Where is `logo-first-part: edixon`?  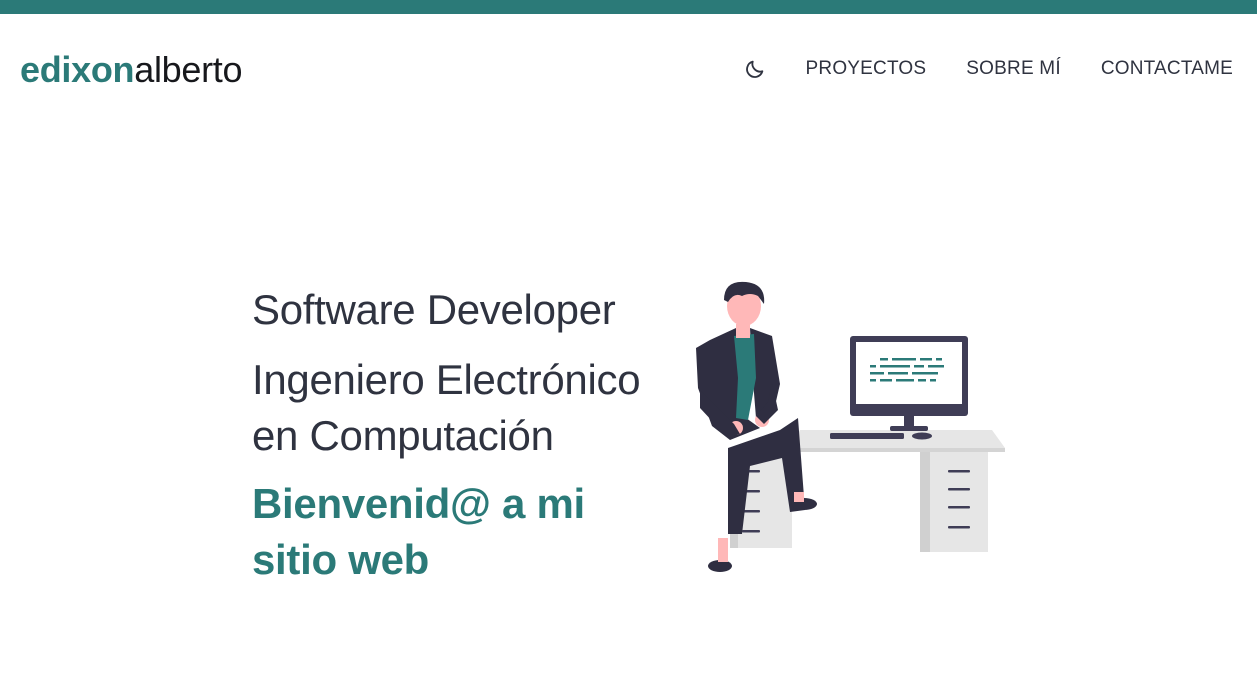 logo-first-part: edixon is located at coordinates (77, 69).